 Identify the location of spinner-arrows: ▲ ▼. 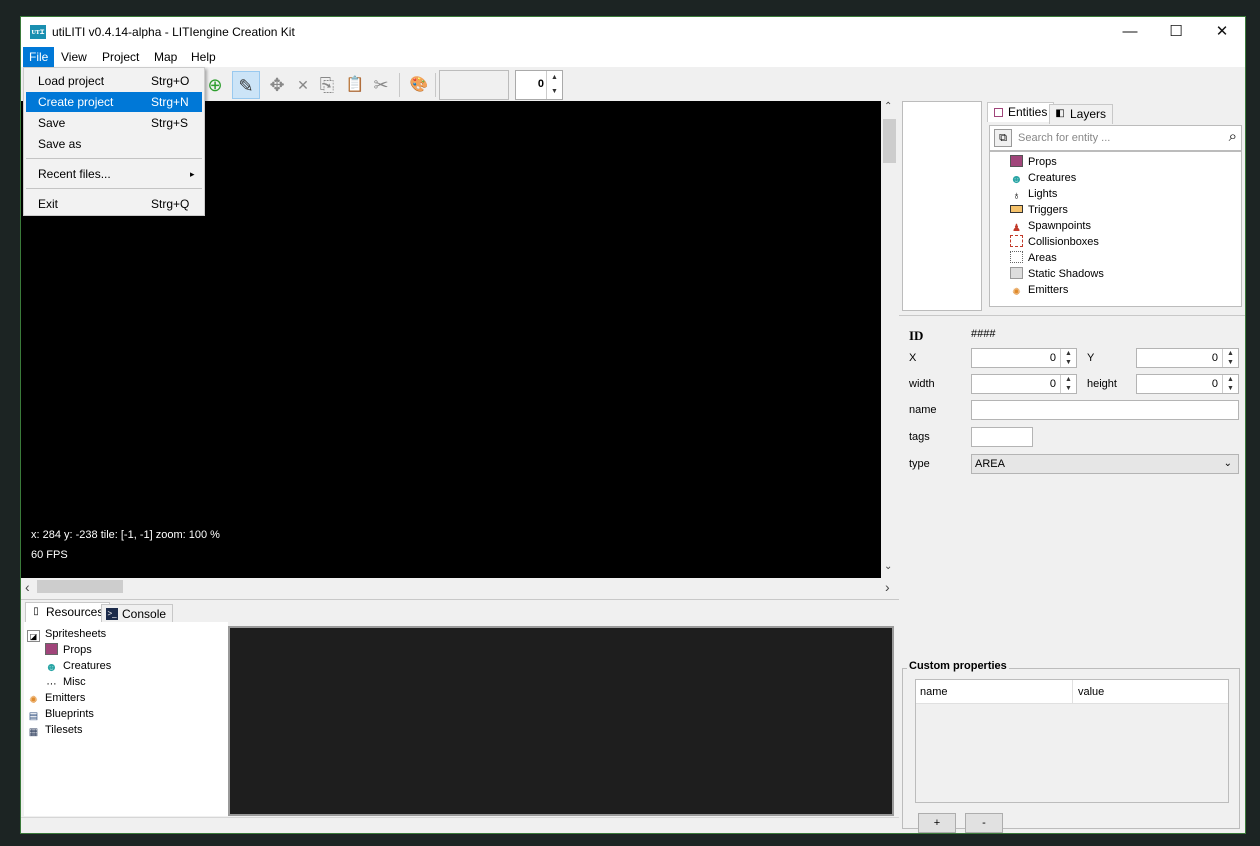
(554, 85).